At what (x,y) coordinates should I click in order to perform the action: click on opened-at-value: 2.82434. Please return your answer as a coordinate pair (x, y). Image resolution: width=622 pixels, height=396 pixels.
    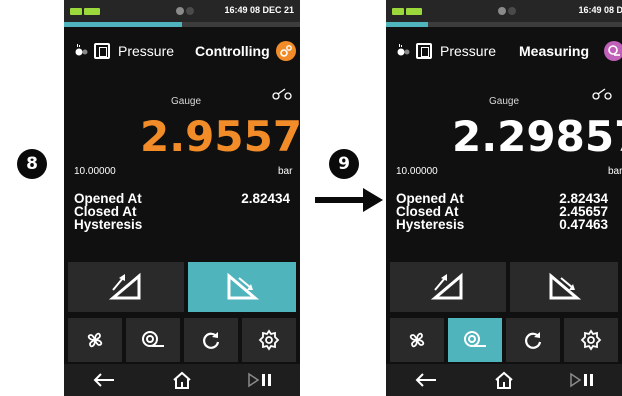
    Looking at the image, I should click on (265, 198).